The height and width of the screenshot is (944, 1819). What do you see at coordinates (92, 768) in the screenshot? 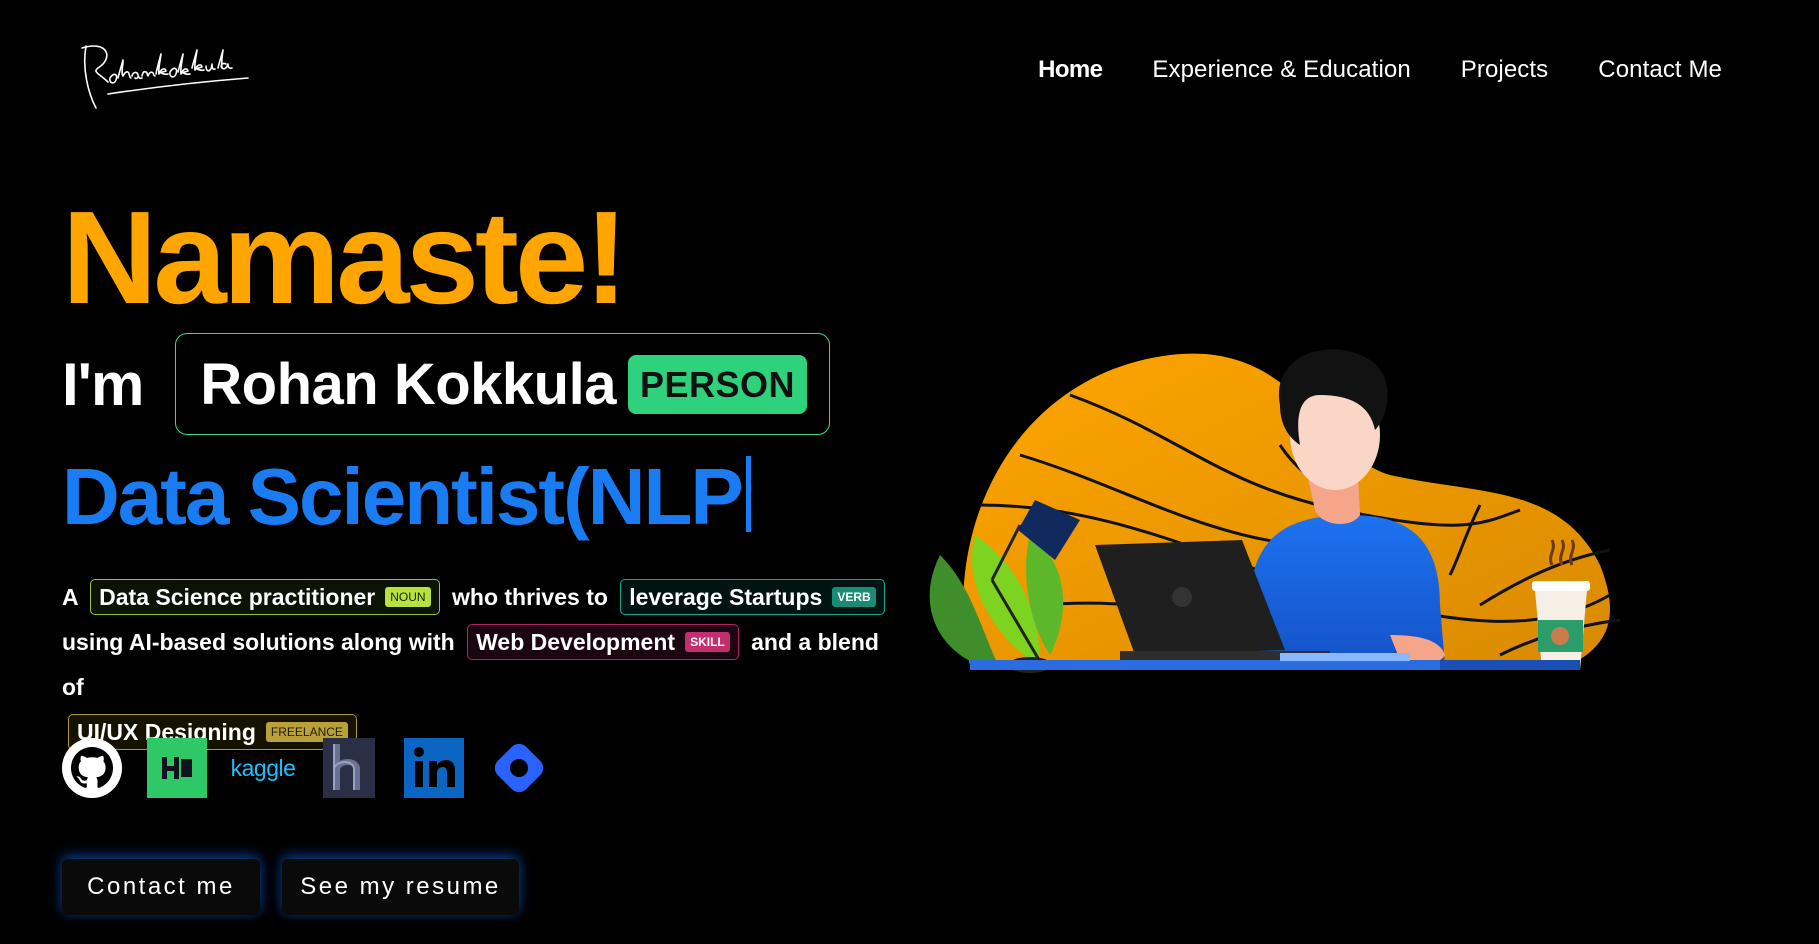
I see `github-icon` at bounding box center [92, 768].